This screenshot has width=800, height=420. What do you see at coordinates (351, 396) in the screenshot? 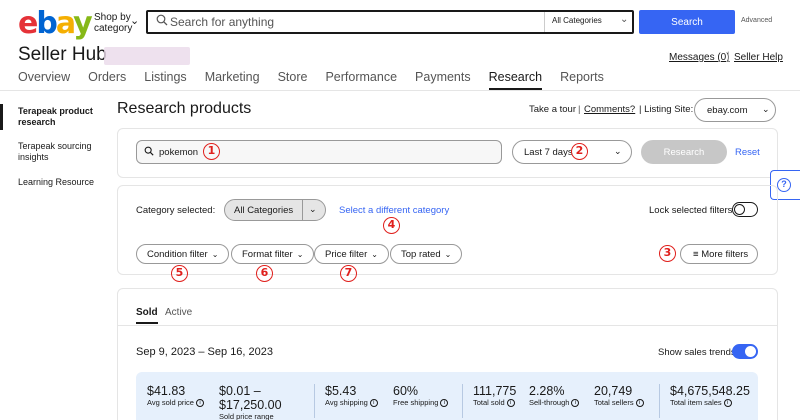
I see `stat-avg-shipping: $5.43 Avg shipping i` at bounding box center [351, 396].